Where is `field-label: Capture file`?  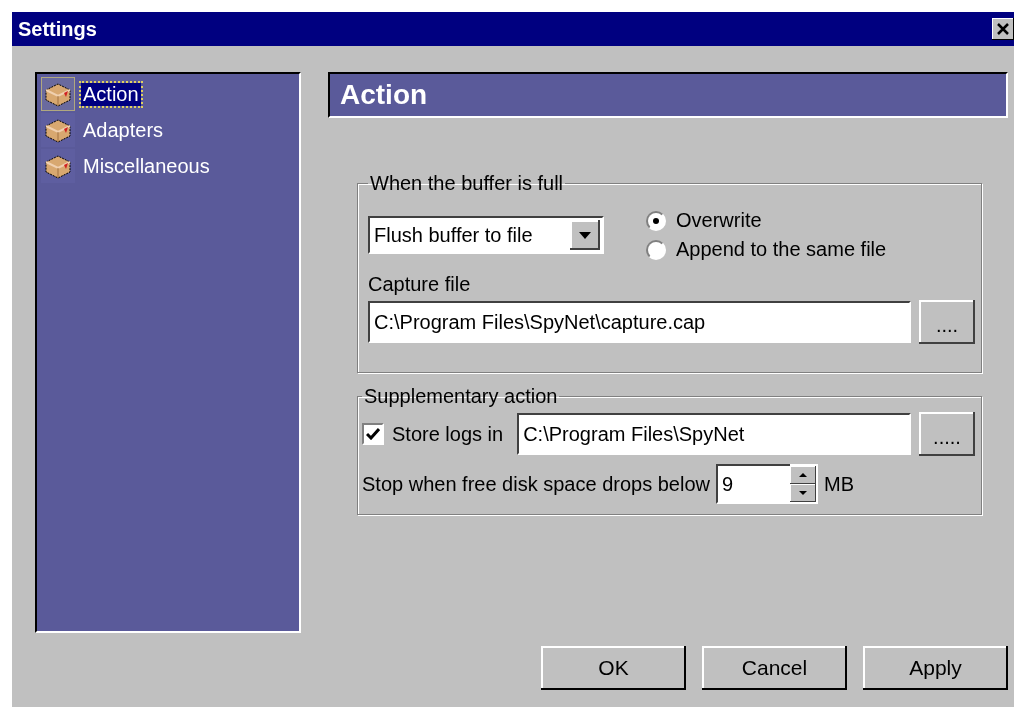 field-label: Capture file is located at coordinates (420, 284).